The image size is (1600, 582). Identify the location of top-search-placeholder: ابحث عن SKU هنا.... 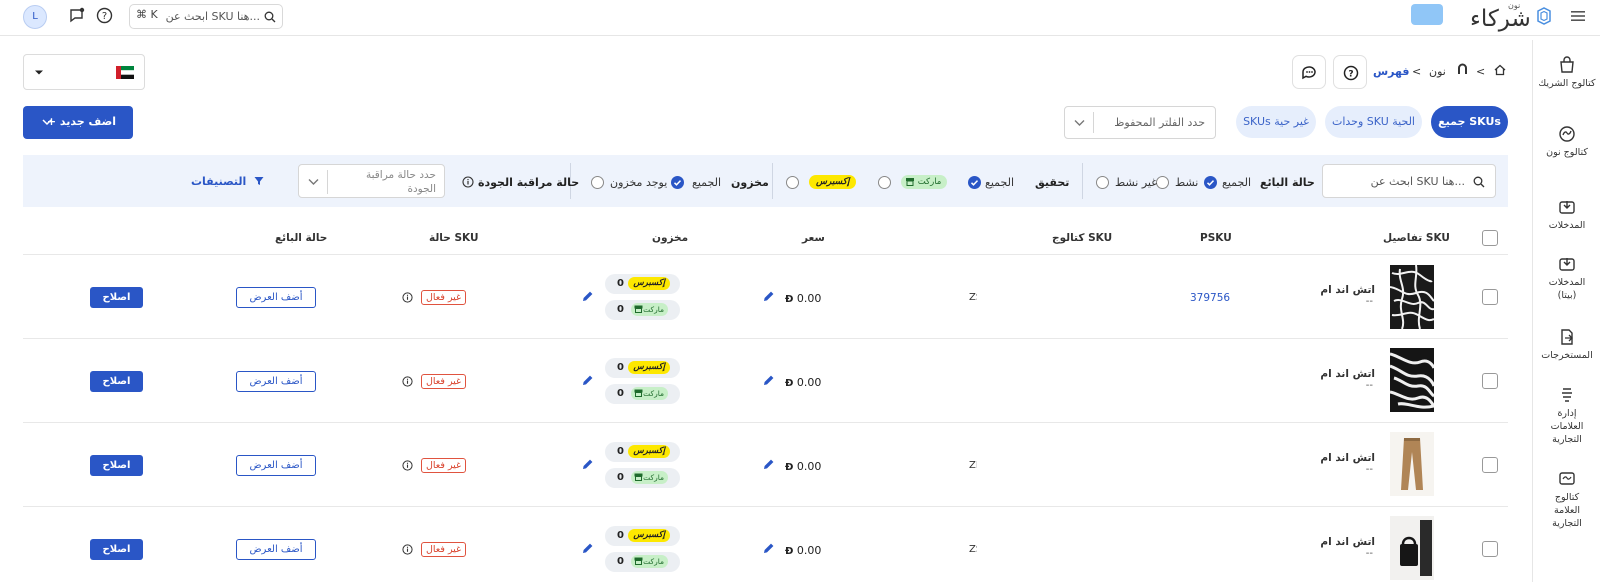
(212, 16).